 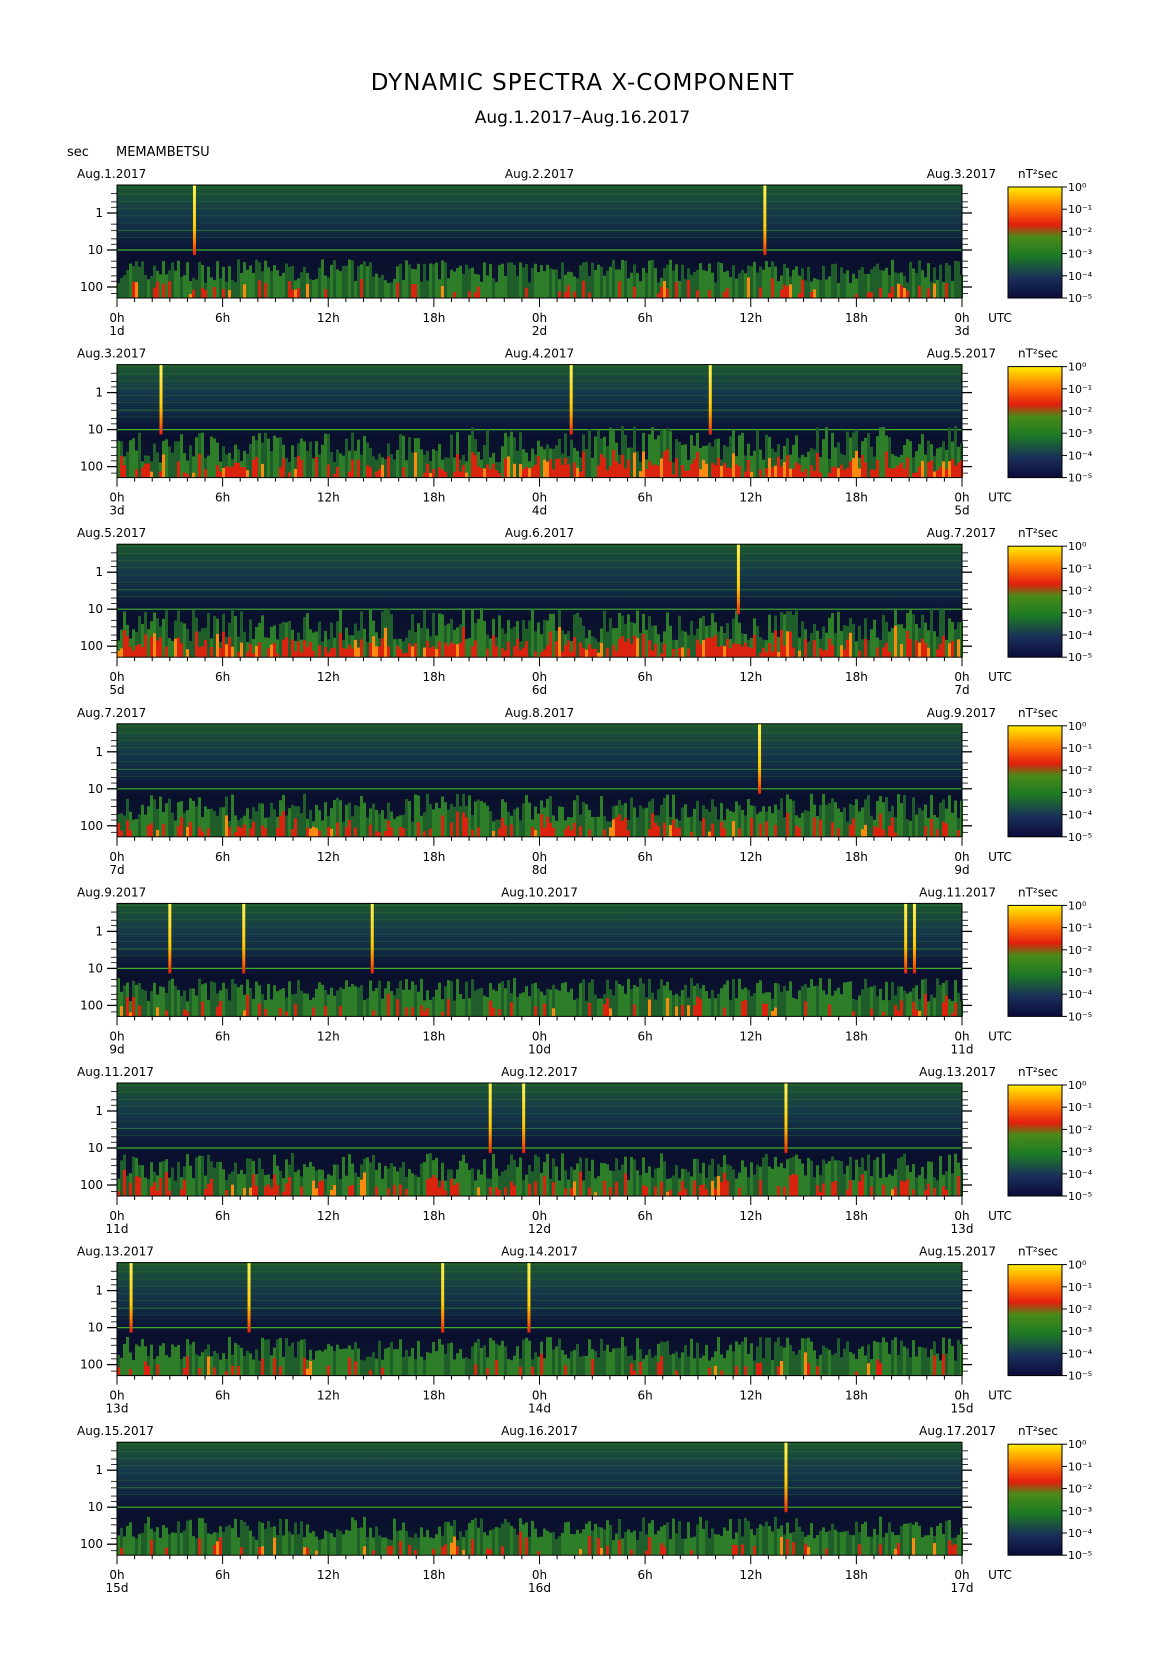 I want to click on day-label-right: 13d, so click(x=962, y=1229).